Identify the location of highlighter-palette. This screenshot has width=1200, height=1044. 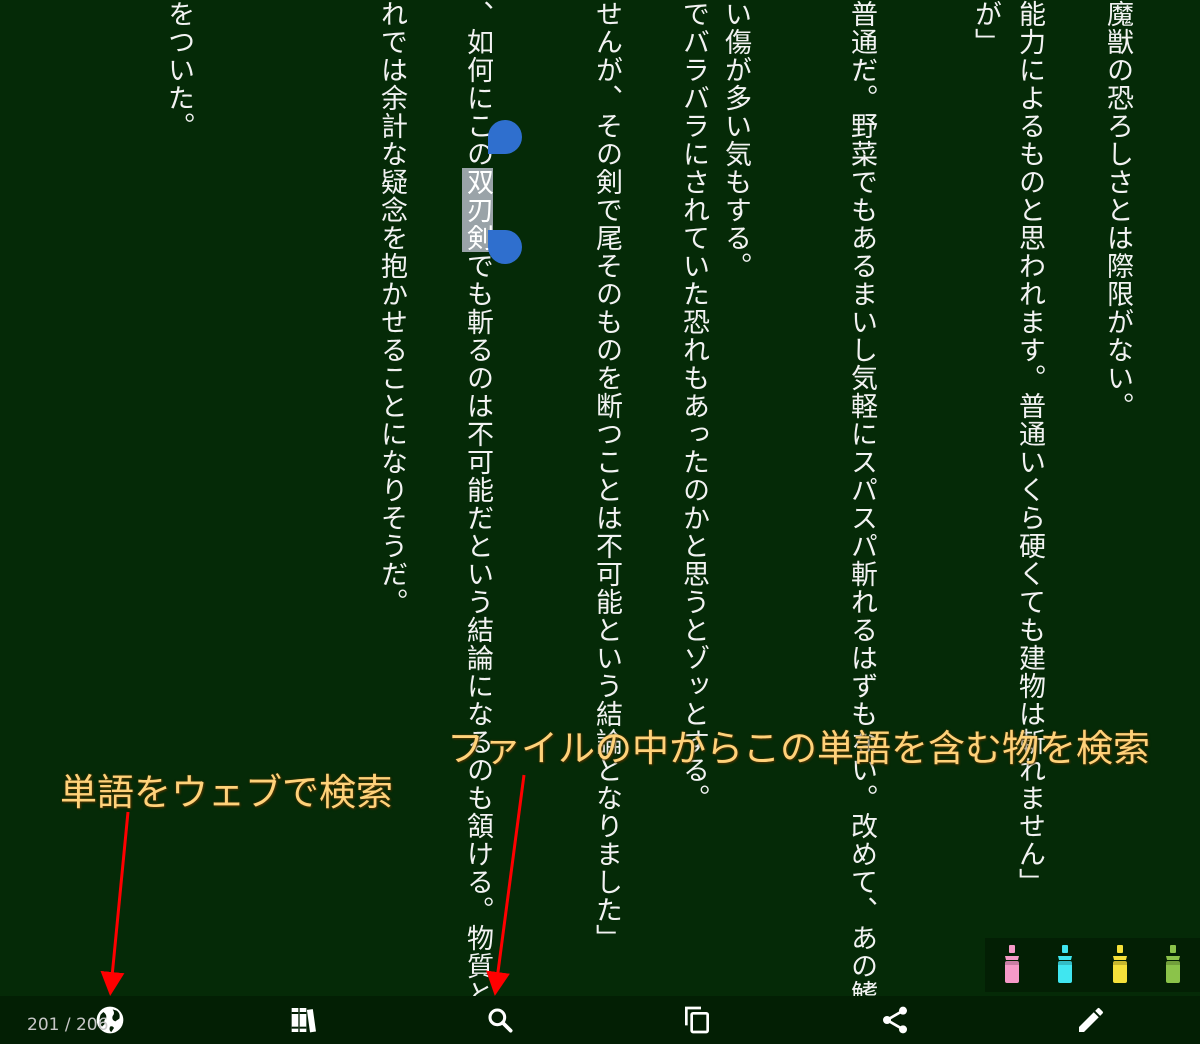
(1092, 965).